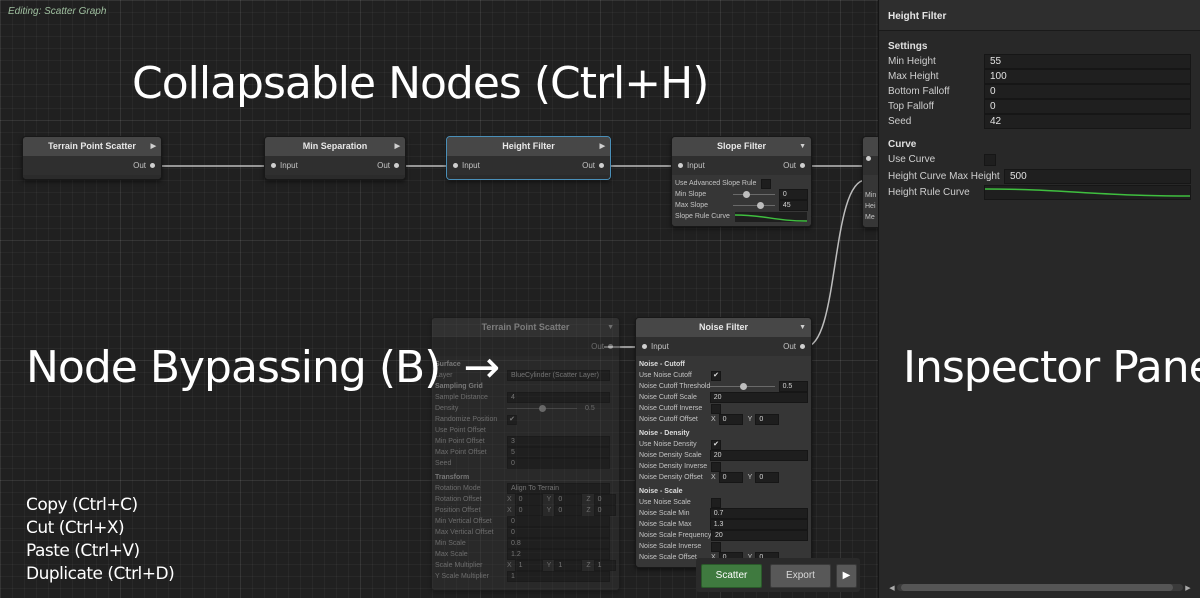 Image resolution: width=1200 pixels, height=598 pixels. Describe the element at coordinates (528, 565) in the screenshot. I see `scale-multiplier-x: 1` at that location.